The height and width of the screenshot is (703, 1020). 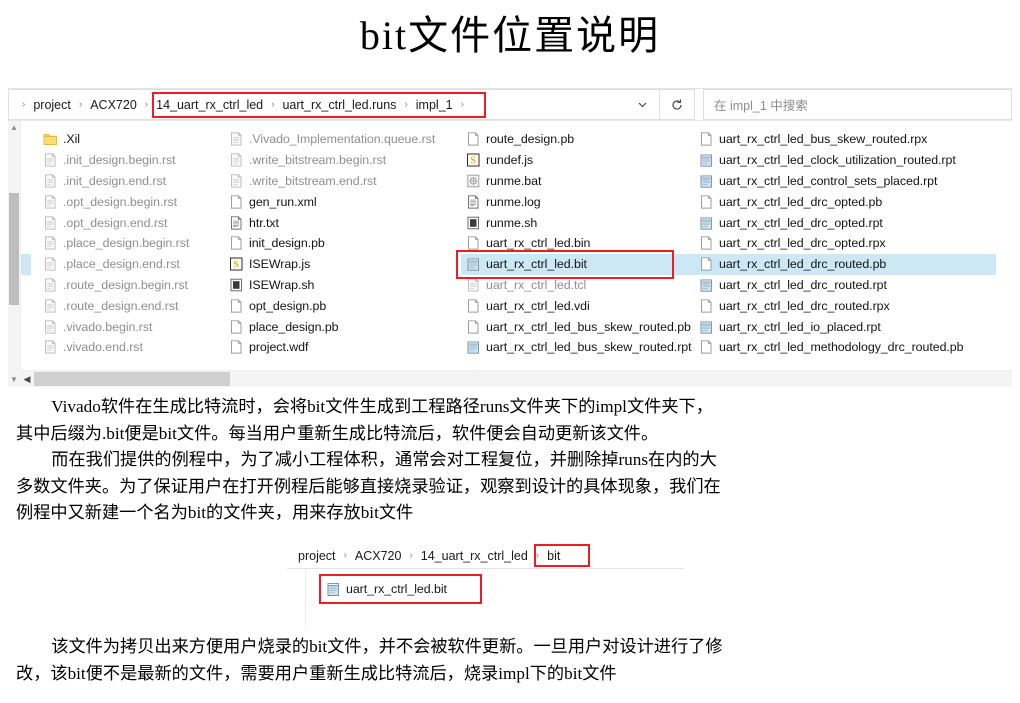 What do you see at coordinates (378, 556) in the screenshot?
I see `breadcrumb2-item-acx720: ACX720` at bounding box center [378, 556].